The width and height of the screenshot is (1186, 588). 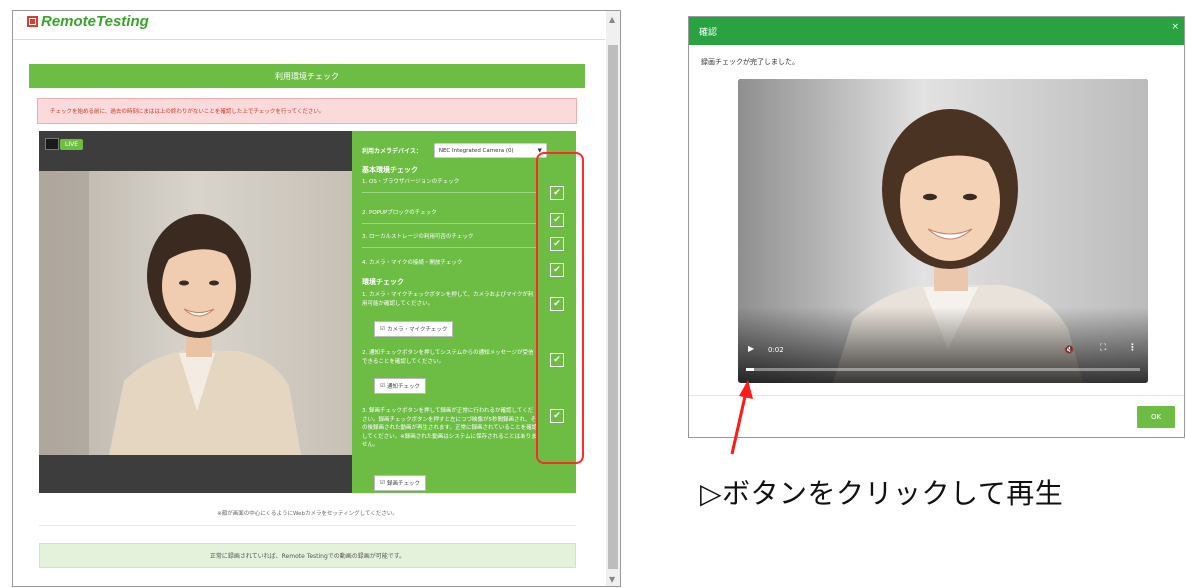 I want to click on logo-icon, so click(x=32, y=21).